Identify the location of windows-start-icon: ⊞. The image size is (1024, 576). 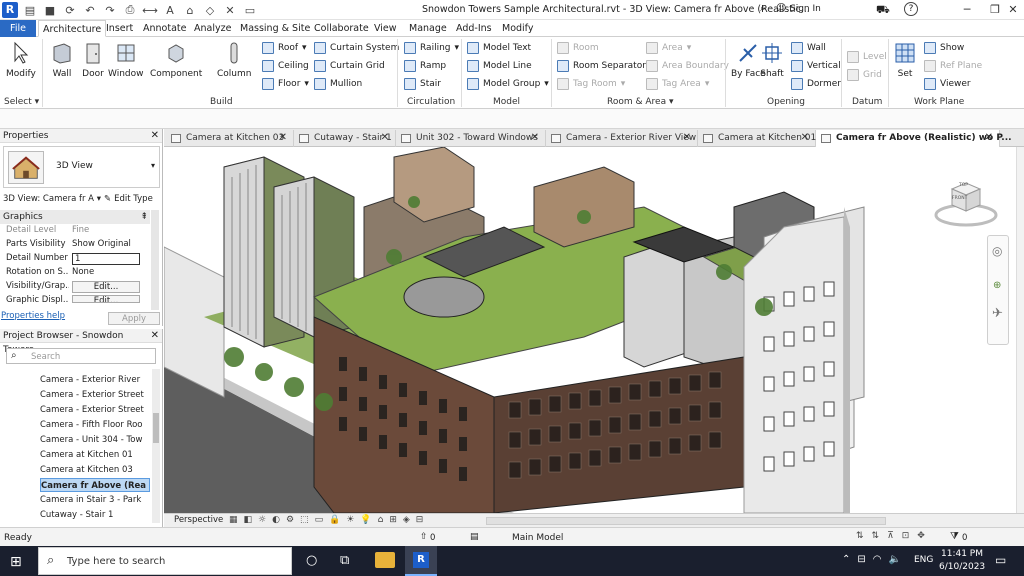
(16, 562).